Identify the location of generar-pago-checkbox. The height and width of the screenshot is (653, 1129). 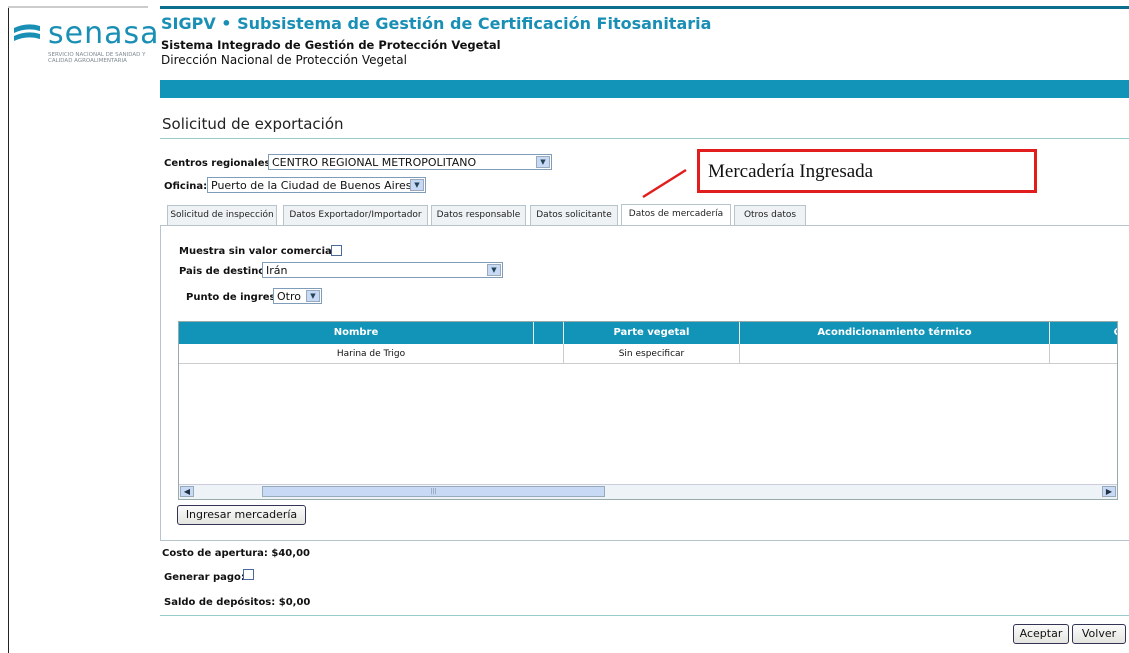
(248, 574).